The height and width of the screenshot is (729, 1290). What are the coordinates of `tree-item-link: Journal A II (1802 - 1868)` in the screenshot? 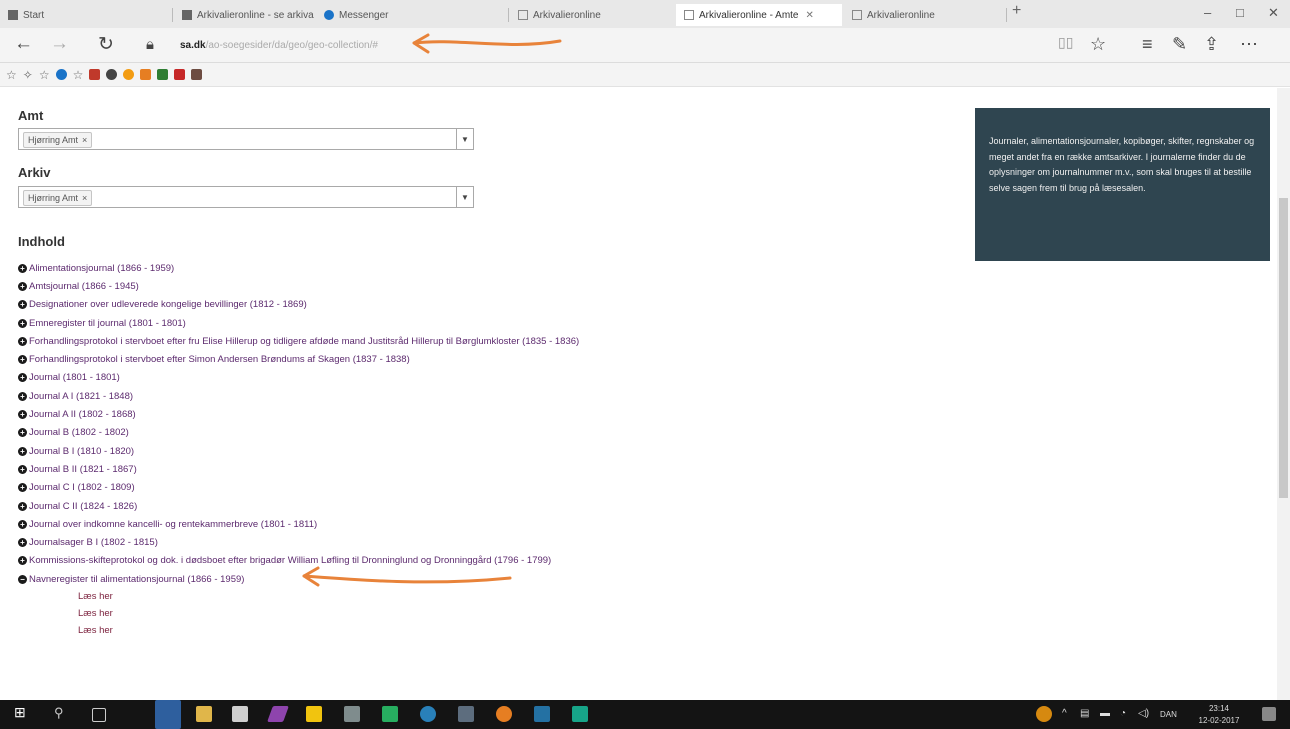 It's located at (82, 414).